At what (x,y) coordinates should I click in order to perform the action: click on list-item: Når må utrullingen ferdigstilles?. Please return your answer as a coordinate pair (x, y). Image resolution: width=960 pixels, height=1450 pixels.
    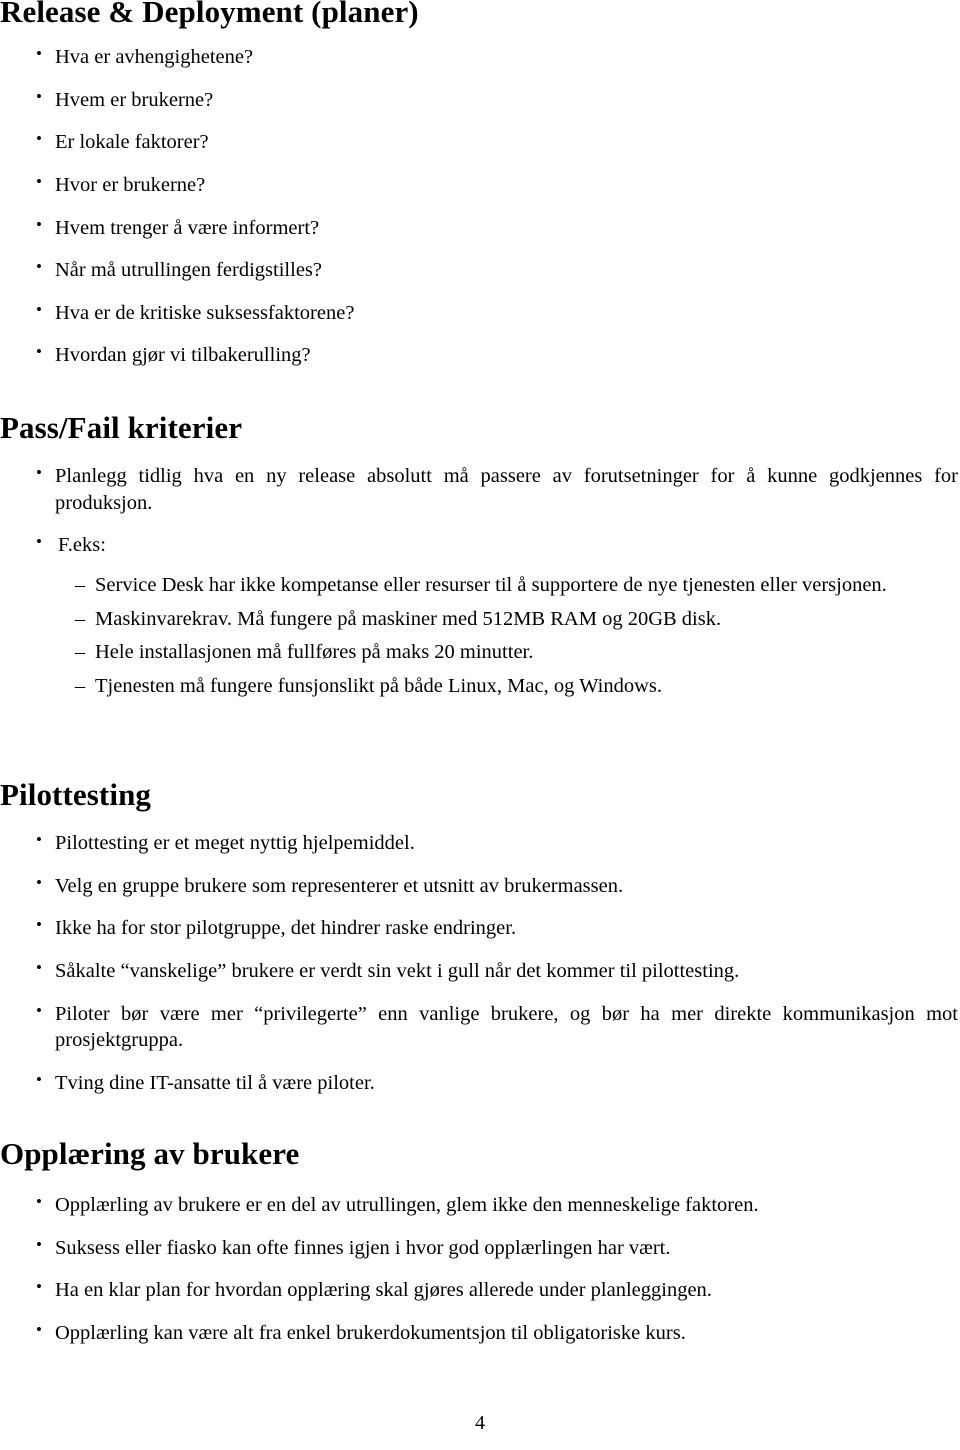
    Looking at the image, I should click on (479, 270).